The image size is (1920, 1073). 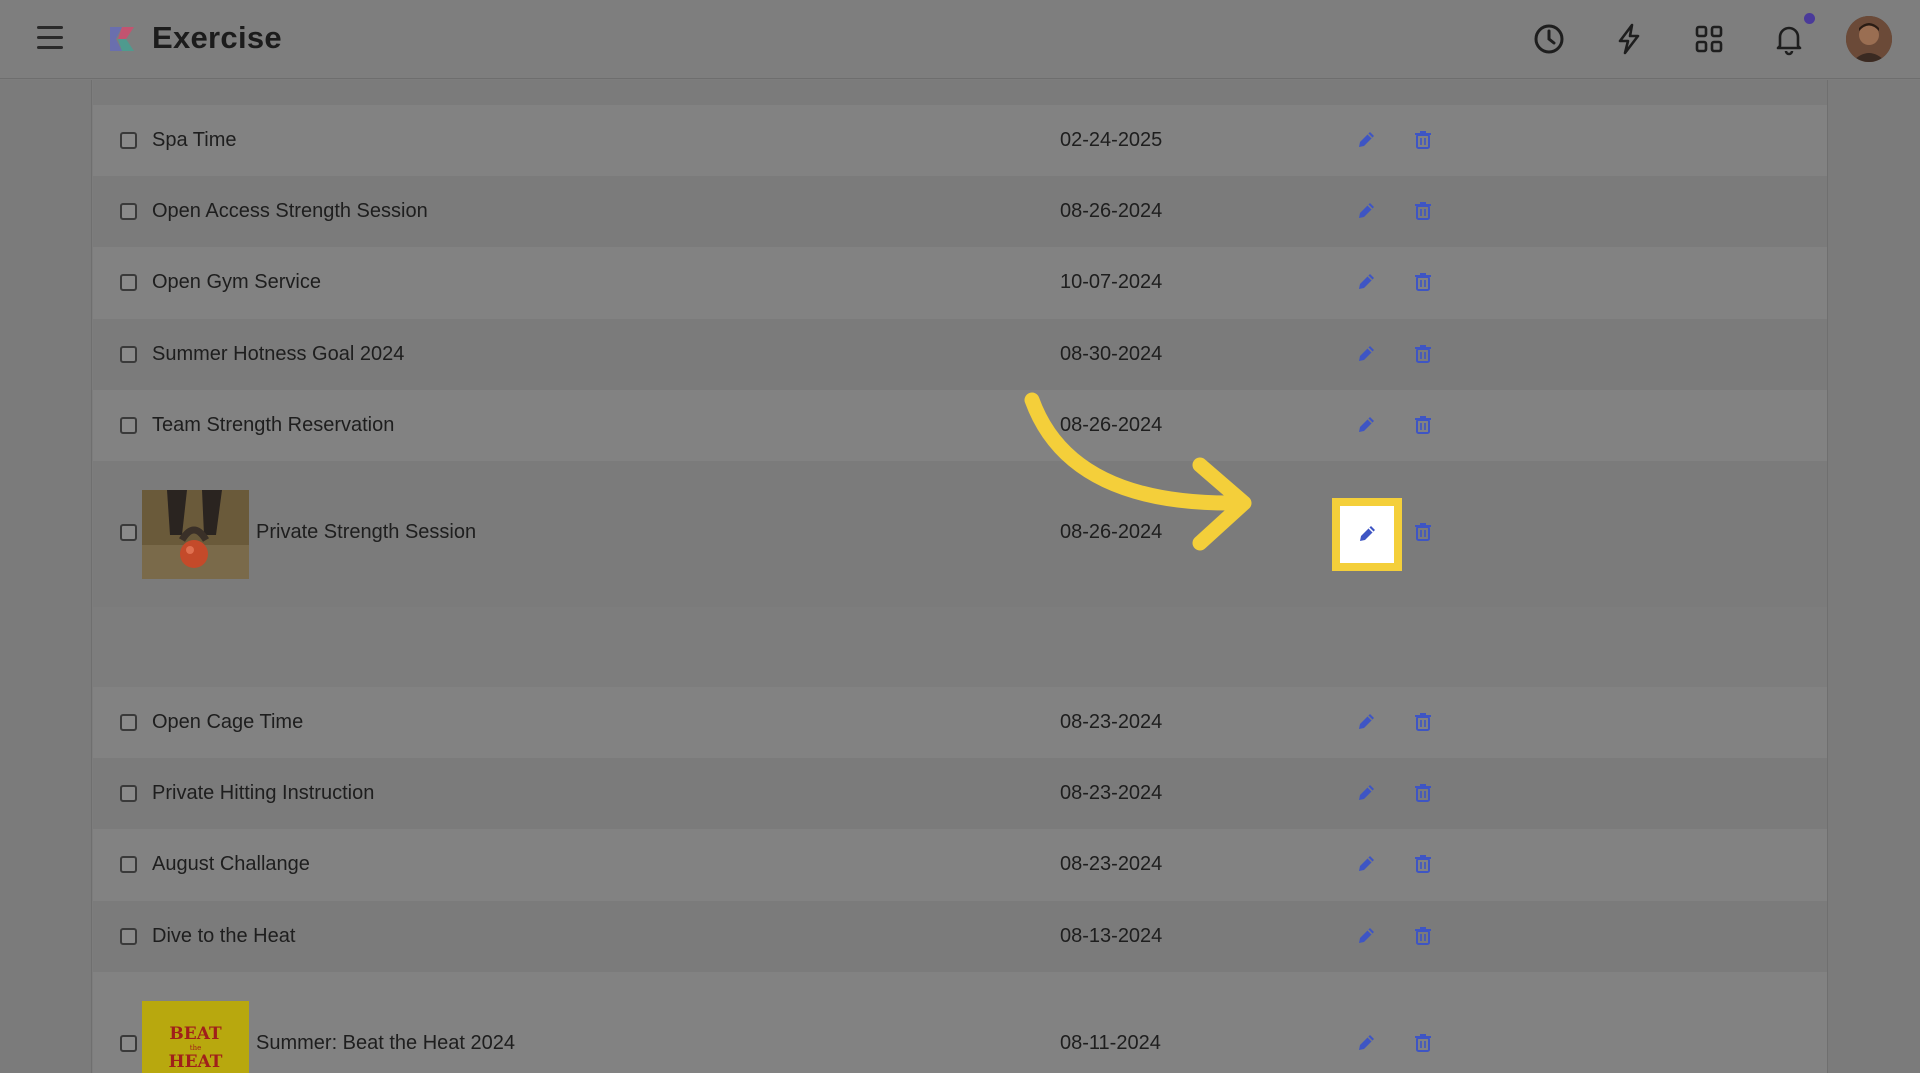 What do you see at coordinates (960, 722) in the screenshot?
I see `table-row: Open Cage Time 08-23-2024` at bounding box center [960, 722].